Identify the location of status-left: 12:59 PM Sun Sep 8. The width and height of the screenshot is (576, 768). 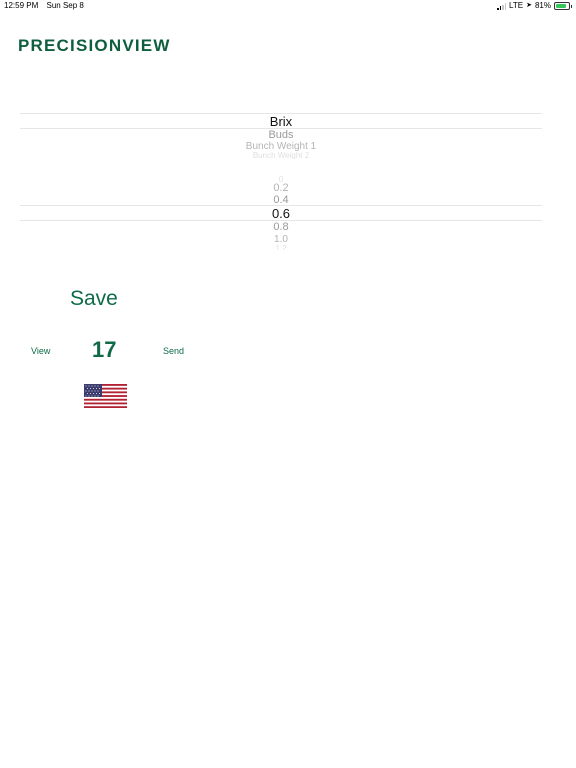
(47, 6).